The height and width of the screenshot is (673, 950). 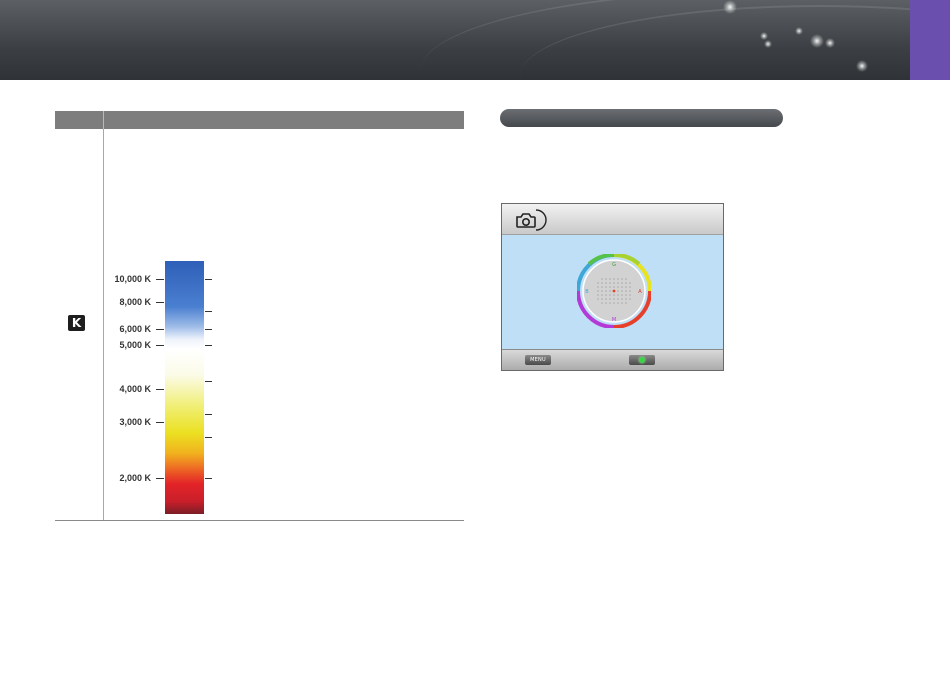 What do you see at coordinates (259, 120) in the screenshot?
I see `table-header` at bounding box center [259, 120].